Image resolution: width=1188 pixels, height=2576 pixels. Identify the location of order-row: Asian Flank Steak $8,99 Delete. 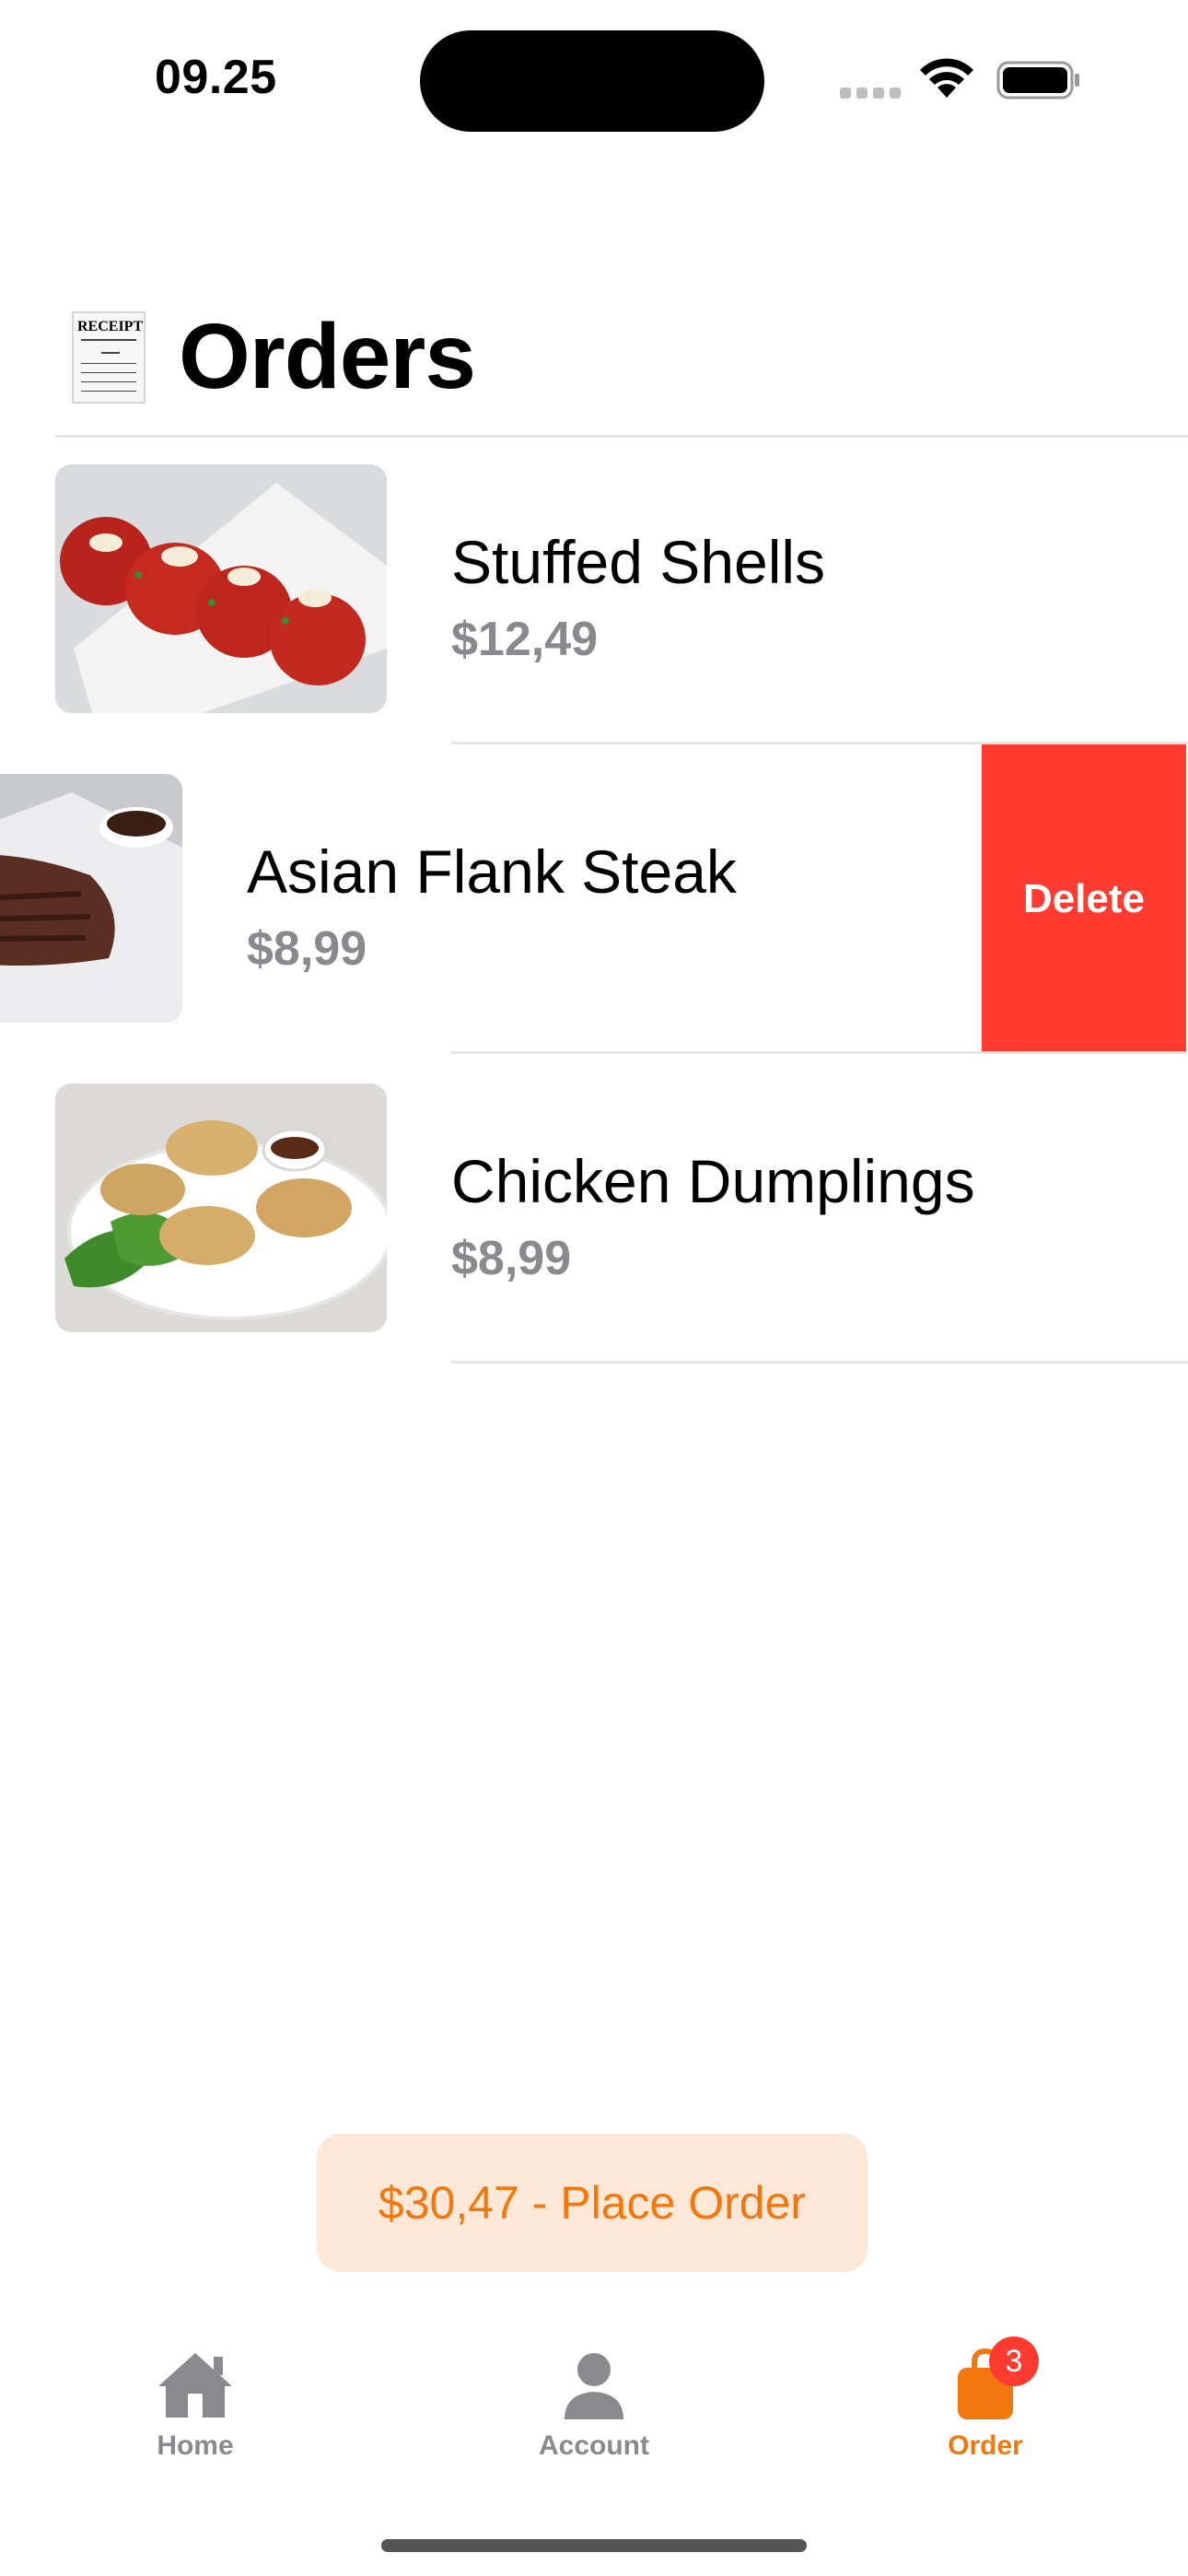
(594, 899).